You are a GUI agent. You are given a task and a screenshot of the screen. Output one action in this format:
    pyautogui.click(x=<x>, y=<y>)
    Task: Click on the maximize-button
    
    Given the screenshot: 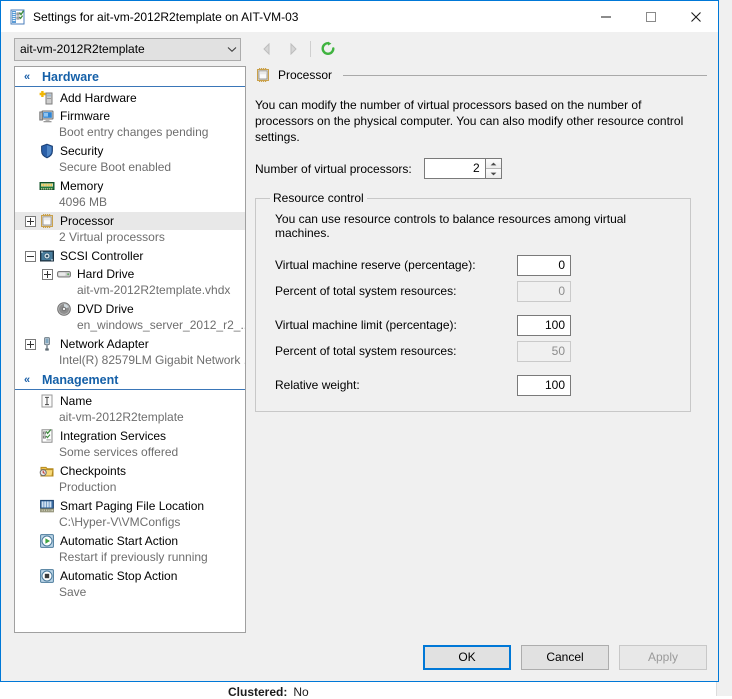 What is the action you would take?
    pyautogui.click(x=650, y=17)
    